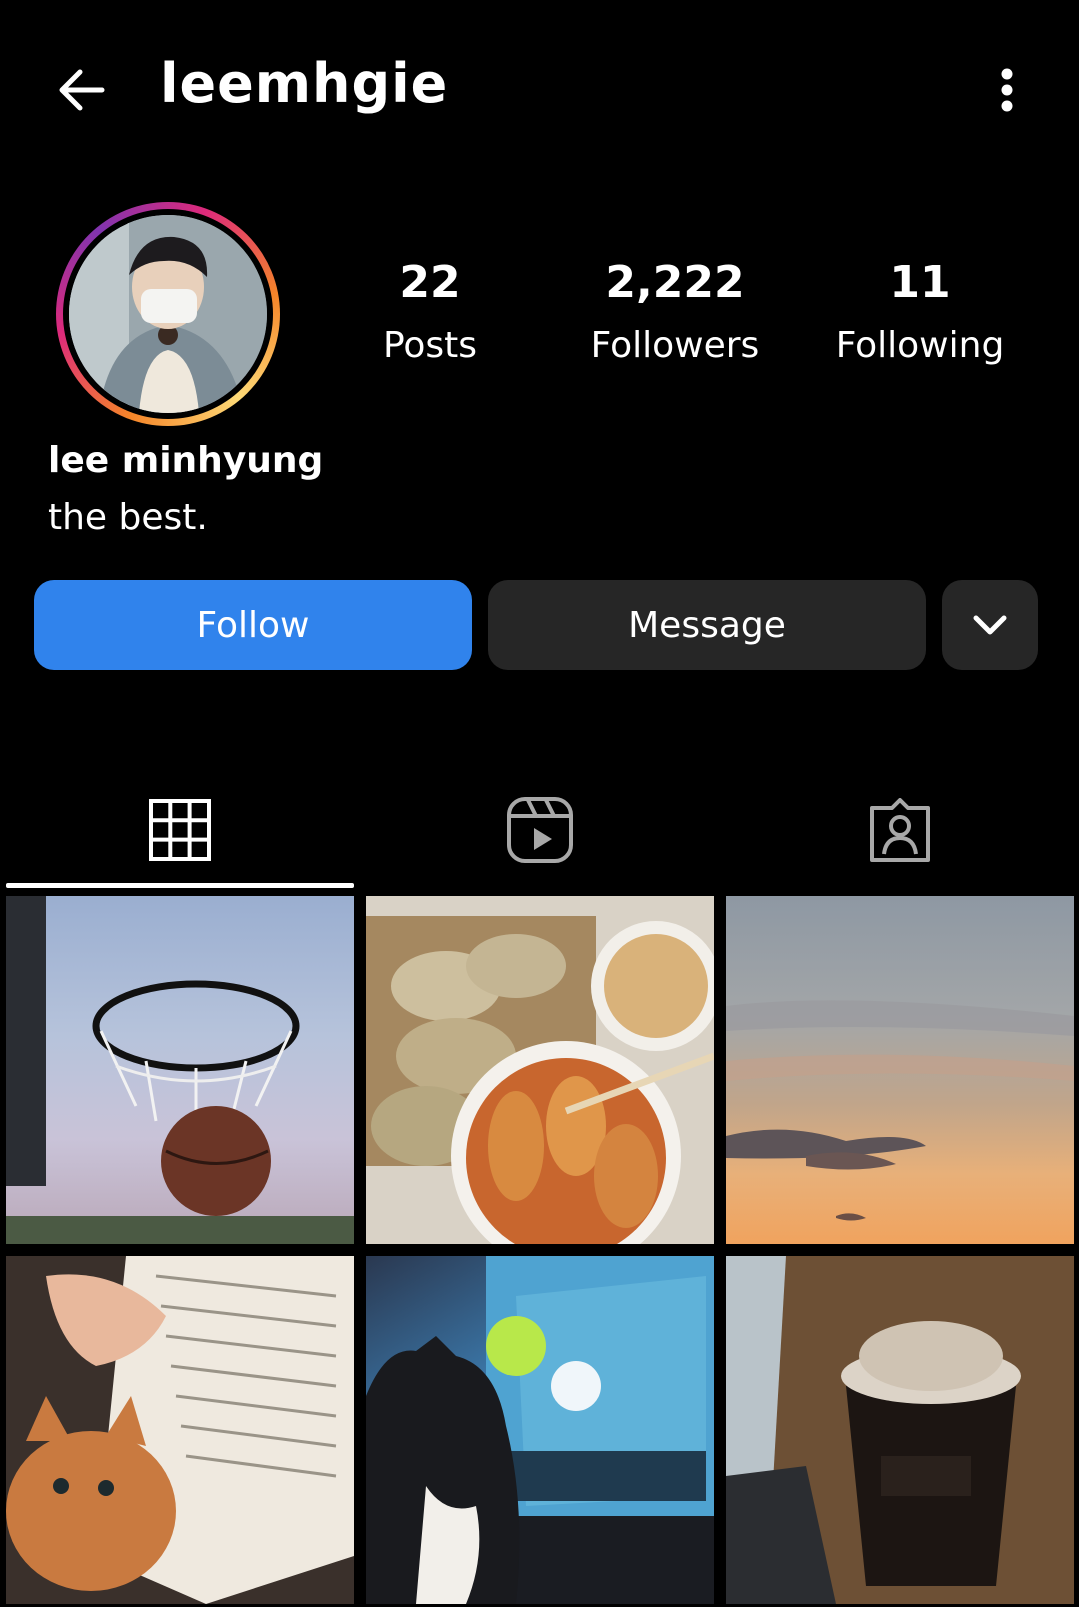 The image size is (1079, 1607). I want to click on vertical-dots-icon, so click(1007, 90).